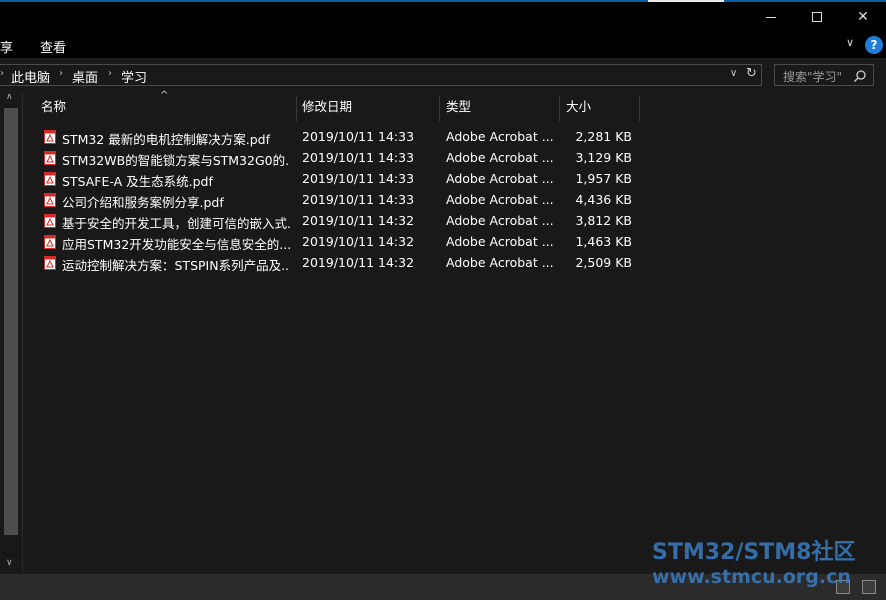  Describe the element at coordinates (500, 108) in the screenshot. I see `column-header-type: 类型` at that location.